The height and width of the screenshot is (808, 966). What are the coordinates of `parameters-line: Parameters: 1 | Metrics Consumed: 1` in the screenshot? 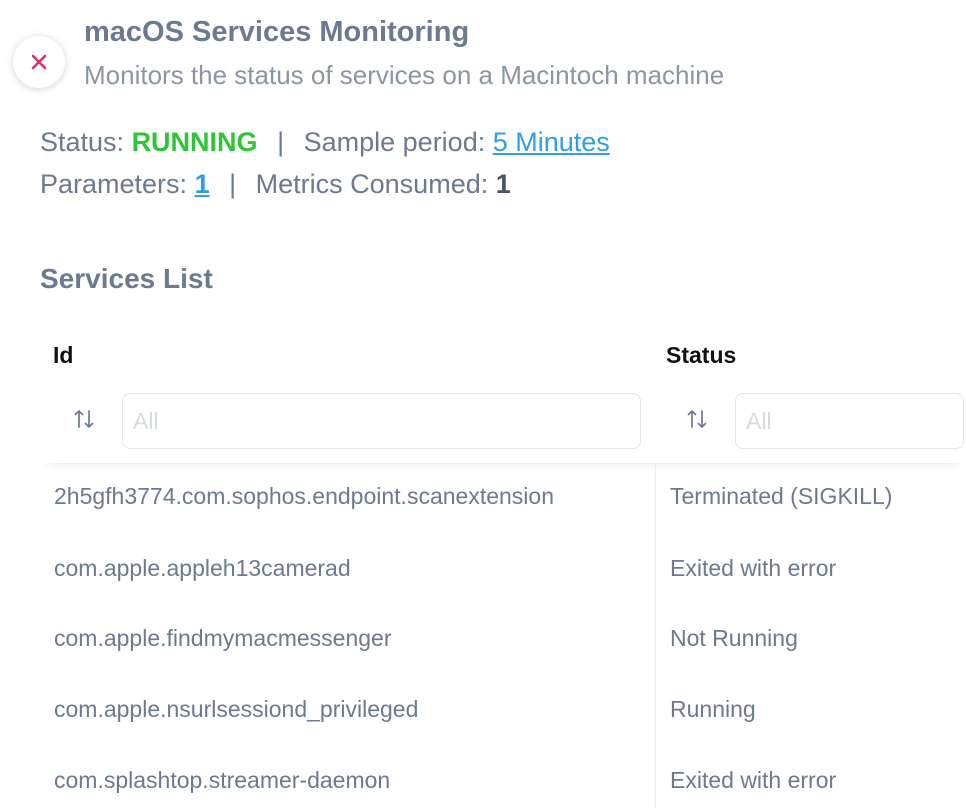 It's located at (275, 184).